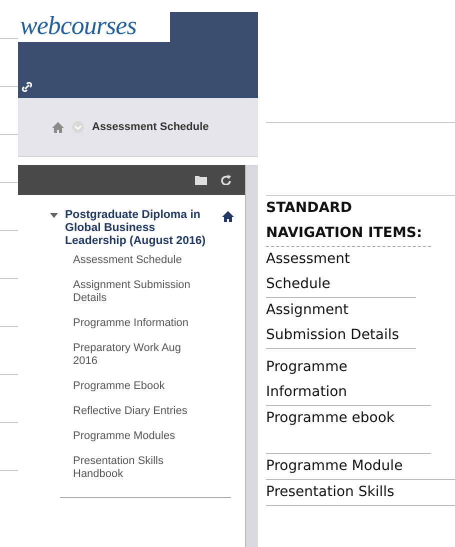  I want to click on menu-item: Programme Information, so click(140, 323).